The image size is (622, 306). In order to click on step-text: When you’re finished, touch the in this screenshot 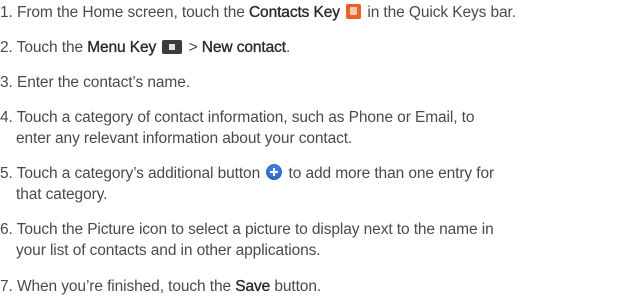, I will do `click(126, 286)`.